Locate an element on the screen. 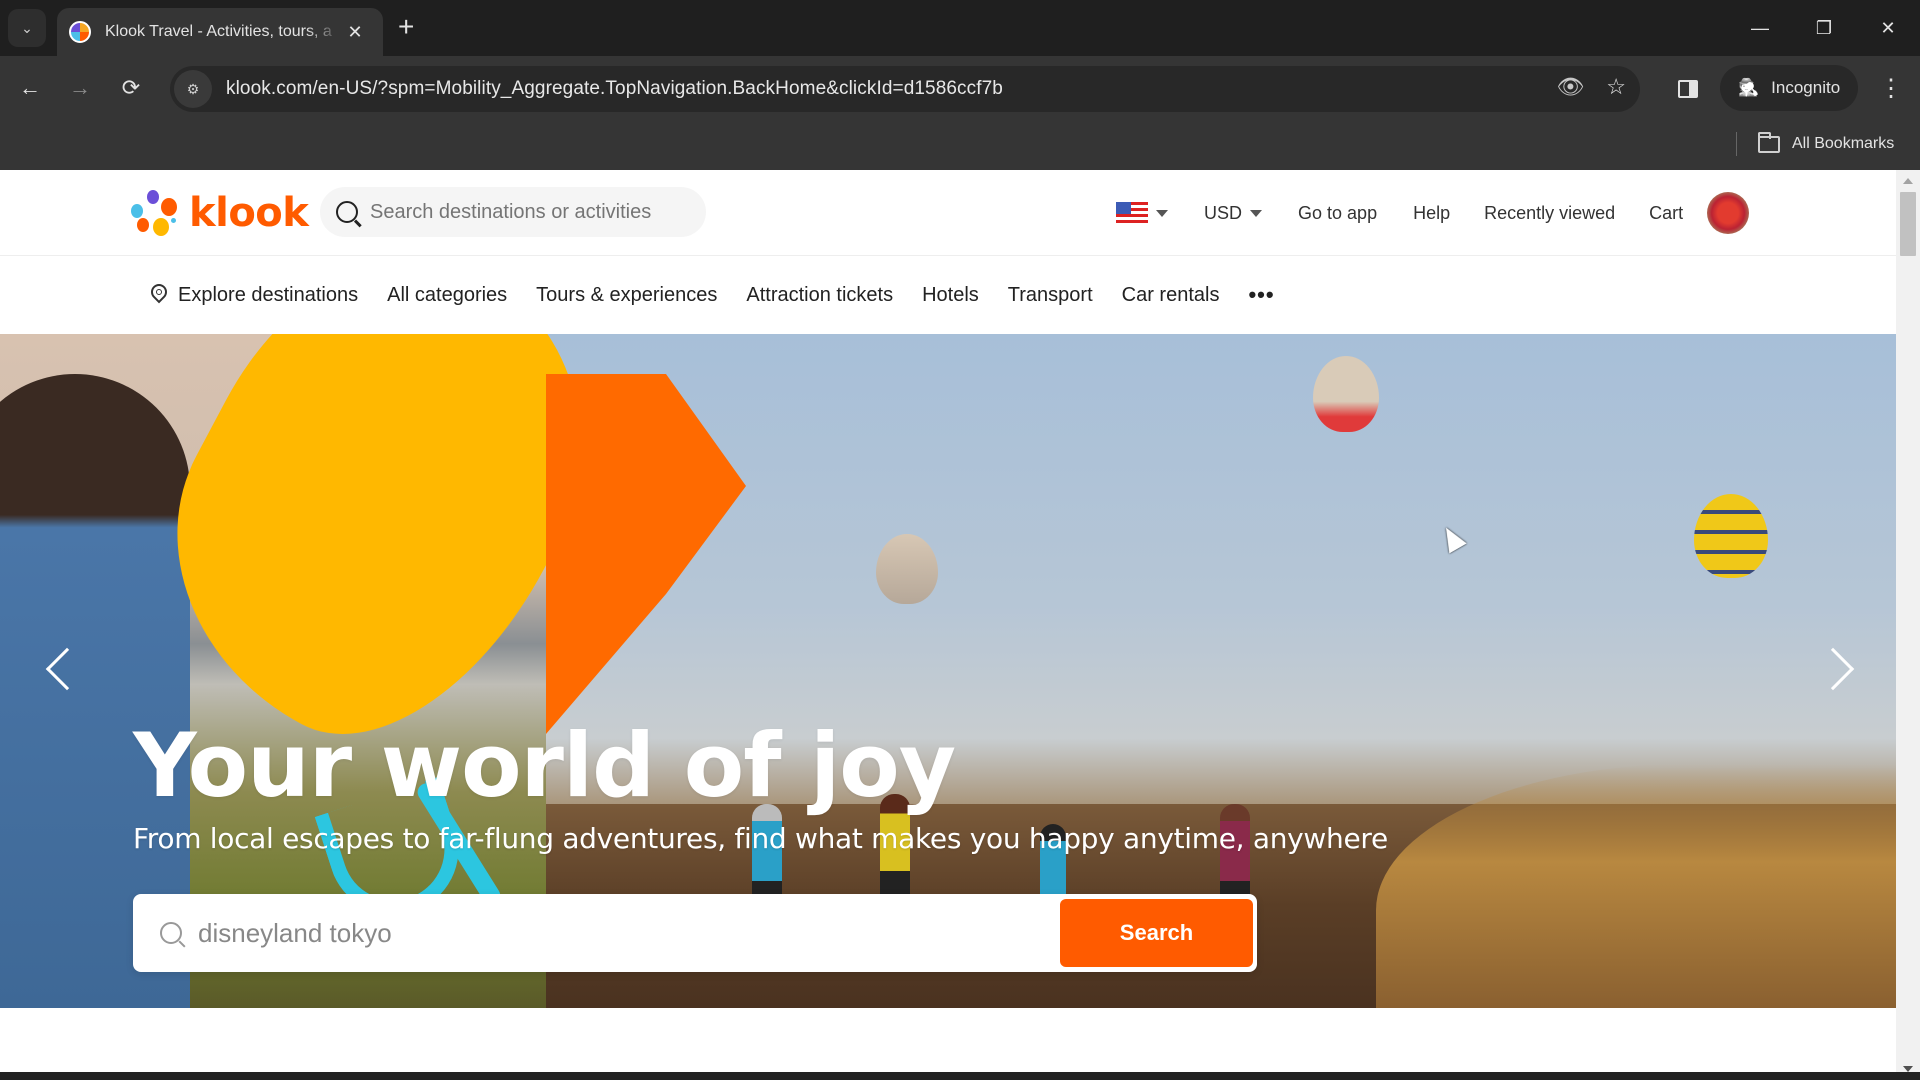 Image resolution: width=1920 pixels, height=1080 pixels. incognito-icon: 🕵 is located at coordinates (1749, 87).